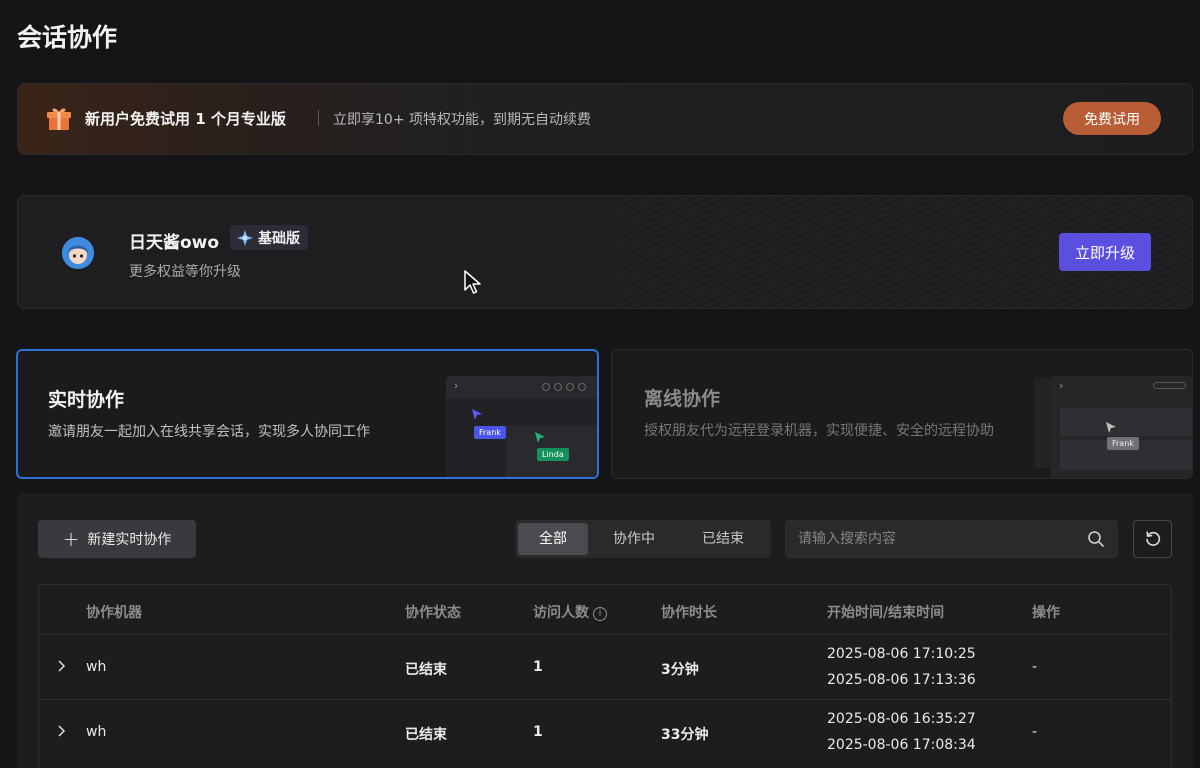 This screenshot has width=1200, height=768. What do you see at coordinates (634, 539) in the screenshot?
I see `filter-in-progress: 协作中` at bounding box center [634, 539].